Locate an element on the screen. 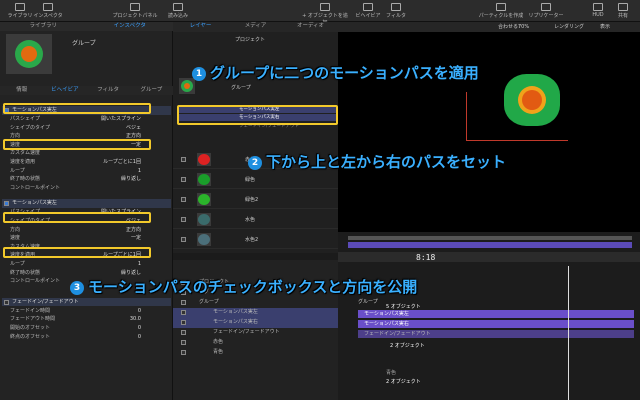 Image resolution: width=640 pixels, height=400 pixels. timeline-layer-row: モーションパス実左 is located at coordinates (255, 313).